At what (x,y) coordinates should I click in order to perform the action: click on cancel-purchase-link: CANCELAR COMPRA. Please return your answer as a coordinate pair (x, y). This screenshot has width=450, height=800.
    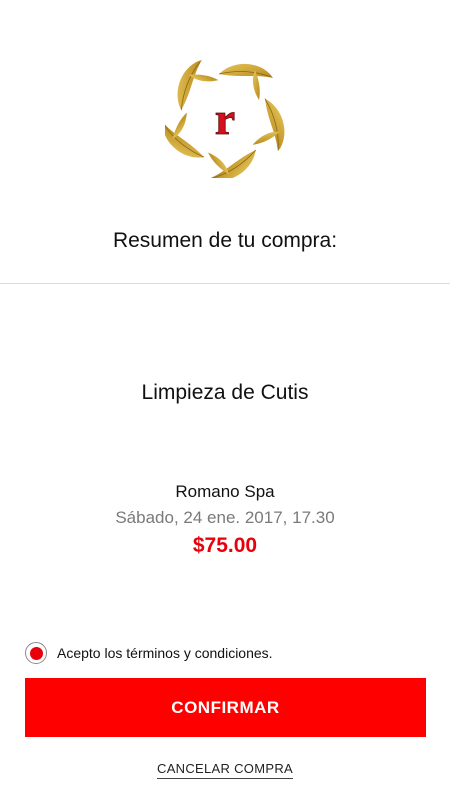
    Looking at the image, I should click on (225, 770).